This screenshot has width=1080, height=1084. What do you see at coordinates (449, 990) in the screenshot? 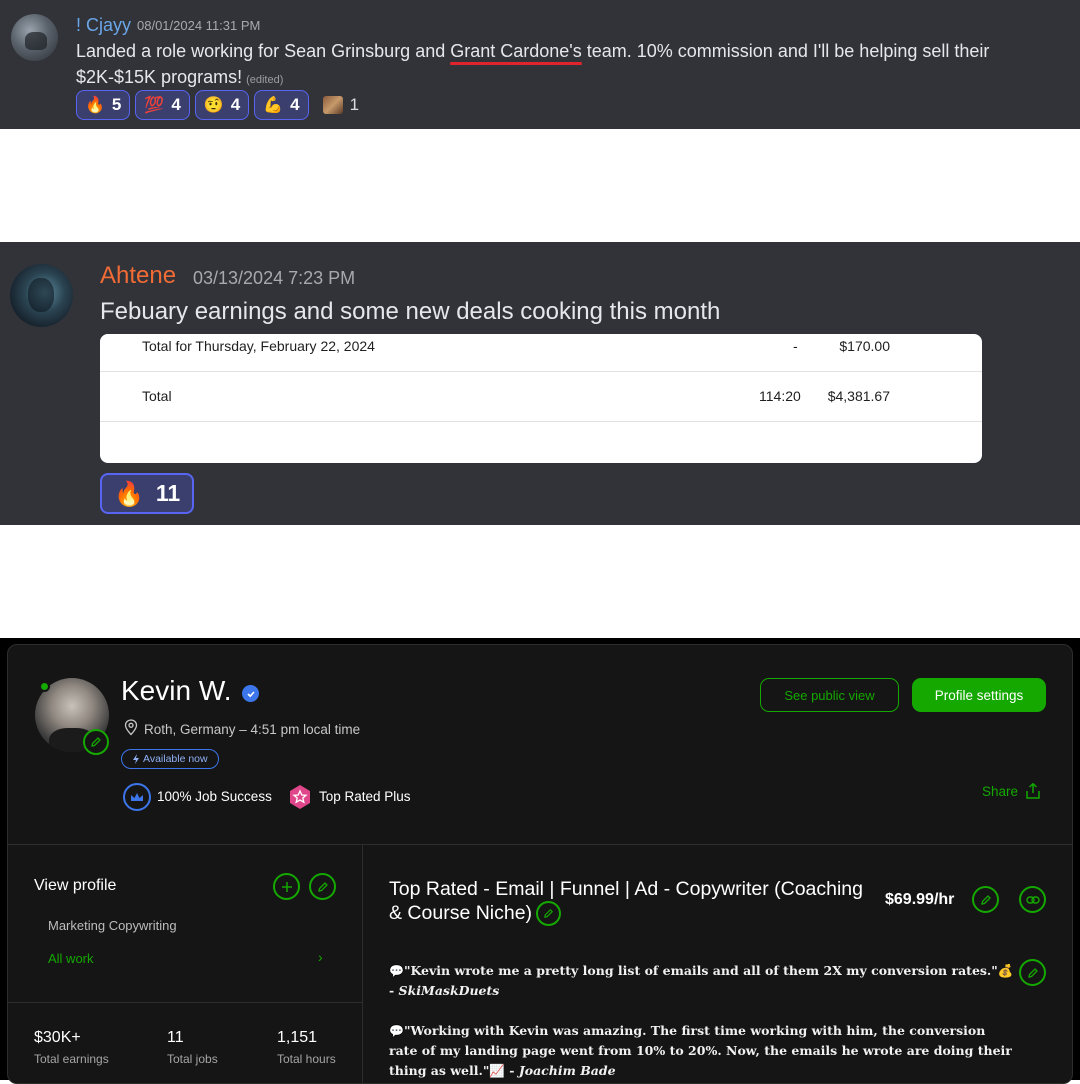
I see `testimonial-author: SkiMaskDuets` at bounding box center [449, 990].